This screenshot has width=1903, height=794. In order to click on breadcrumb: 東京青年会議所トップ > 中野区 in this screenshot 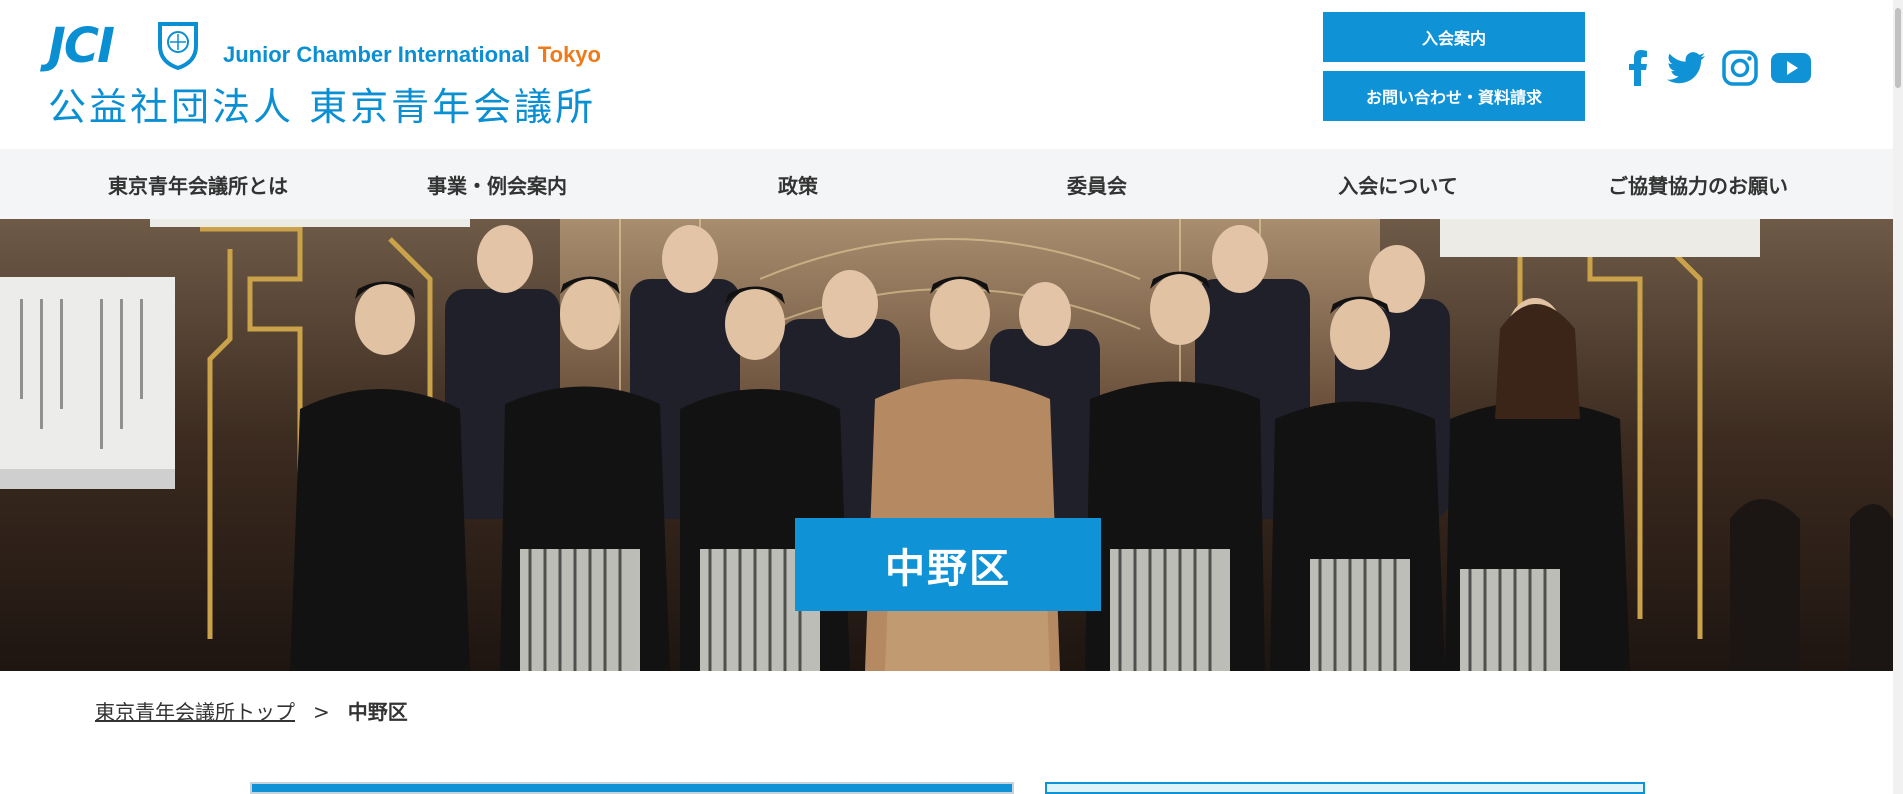, I will do `click(251, 710)`.